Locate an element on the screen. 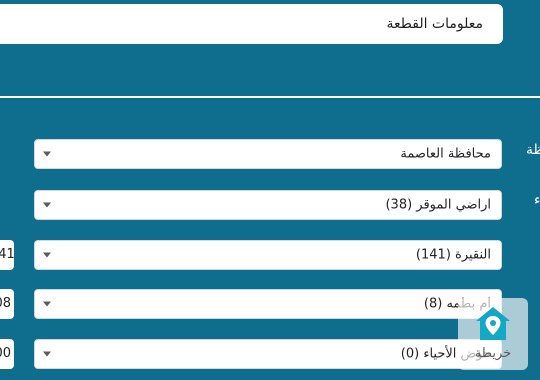  watermark-text: خريطة is located at coordinates (493, 353).